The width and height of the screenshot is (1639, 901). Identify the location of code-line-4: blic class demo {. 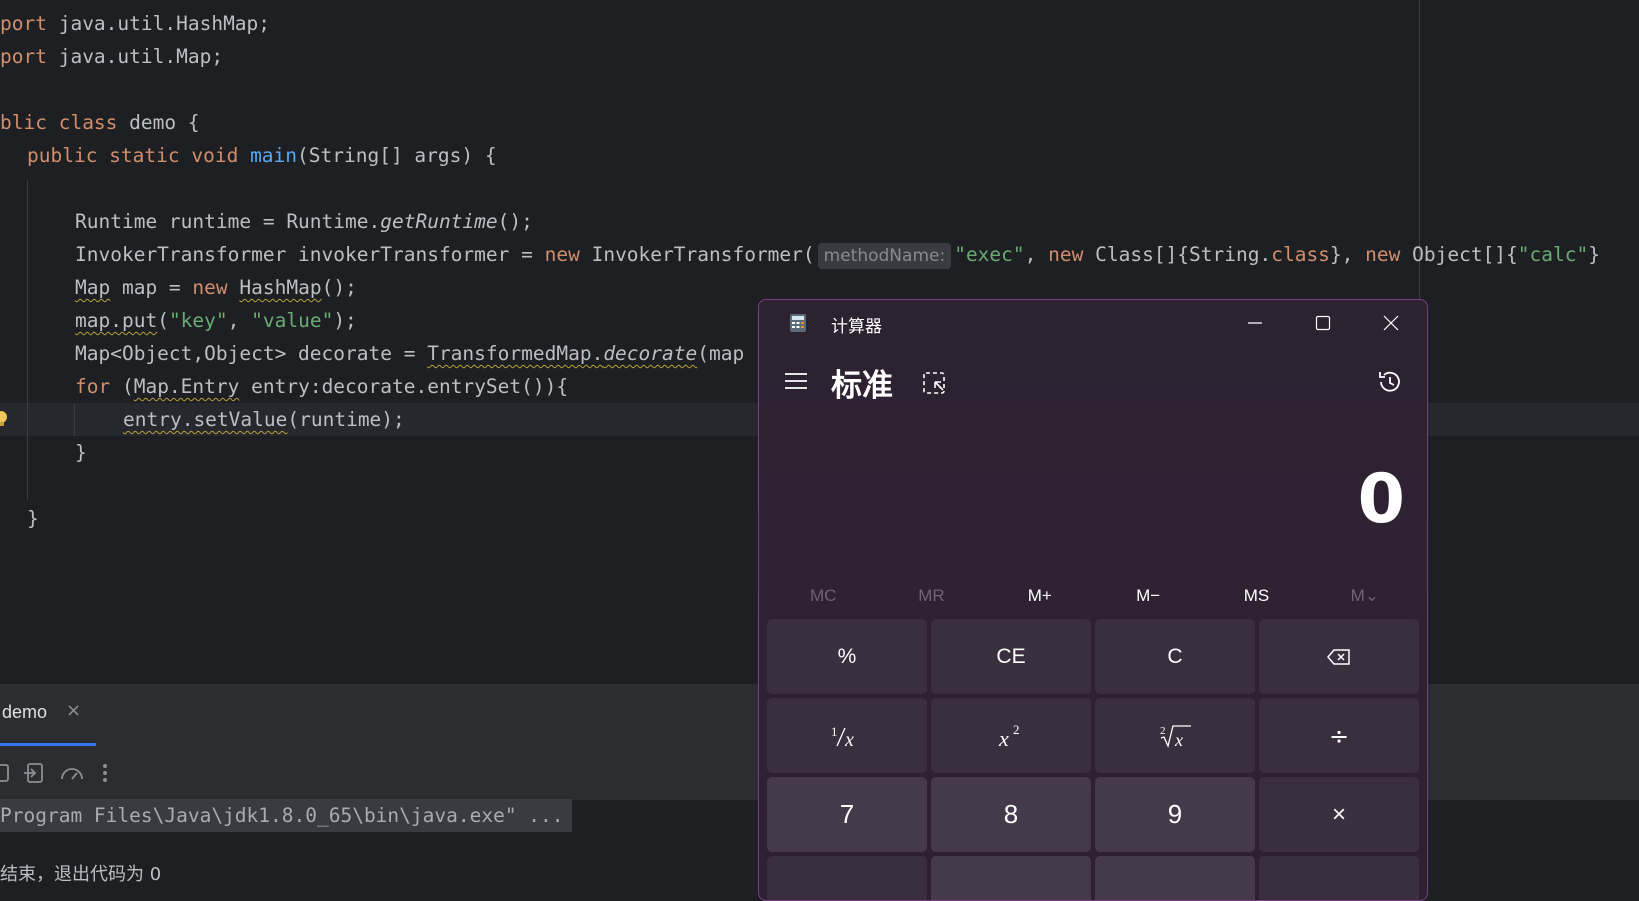
(100, 122).